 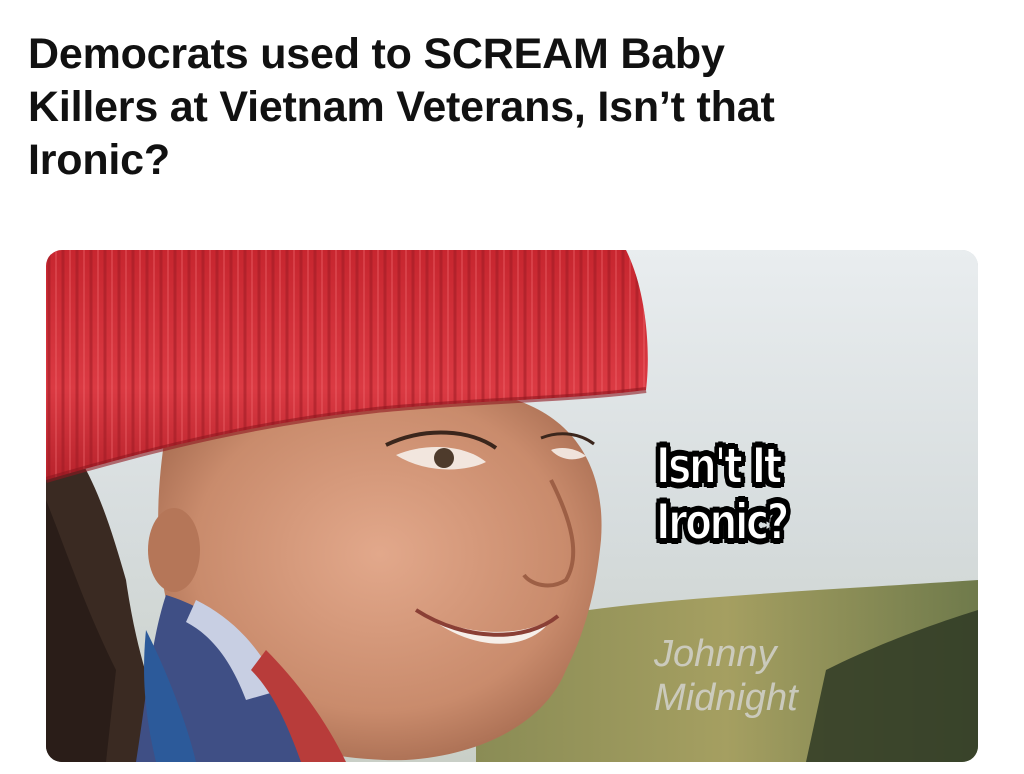 What do you see at coordinates (376, 54) in the screenshot?
I see `headline-line-1: Democrats used to SCREAM Baby` at bounding box center [376, 54].